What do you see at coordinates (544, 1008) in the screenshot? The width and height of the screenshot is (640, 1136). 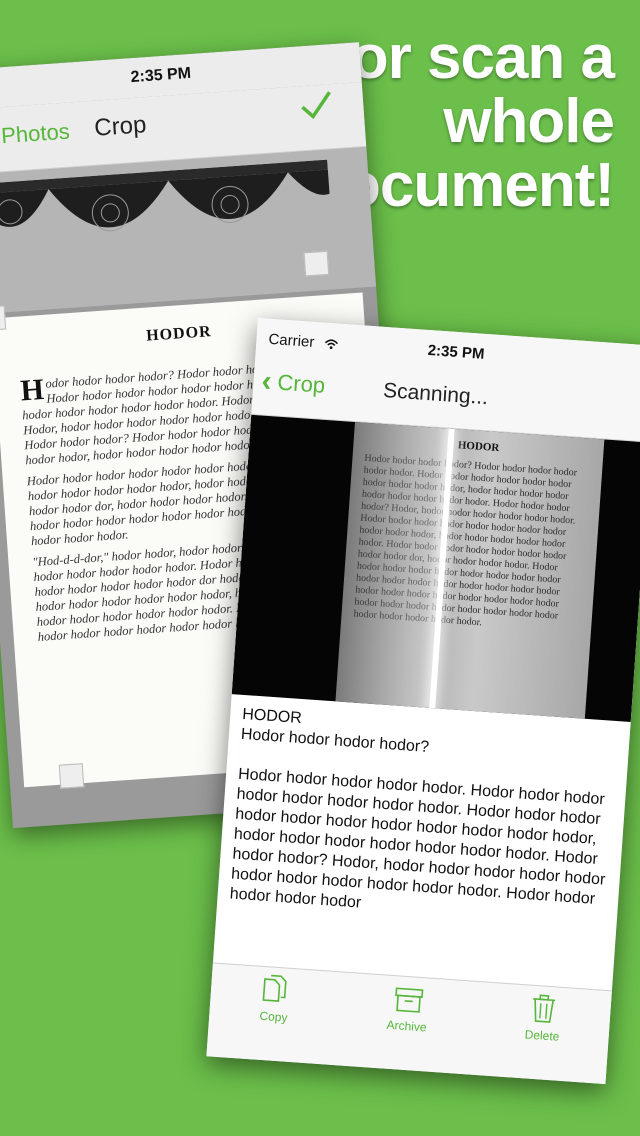 I see `trash-icon` at bounding box center [544, 1008].